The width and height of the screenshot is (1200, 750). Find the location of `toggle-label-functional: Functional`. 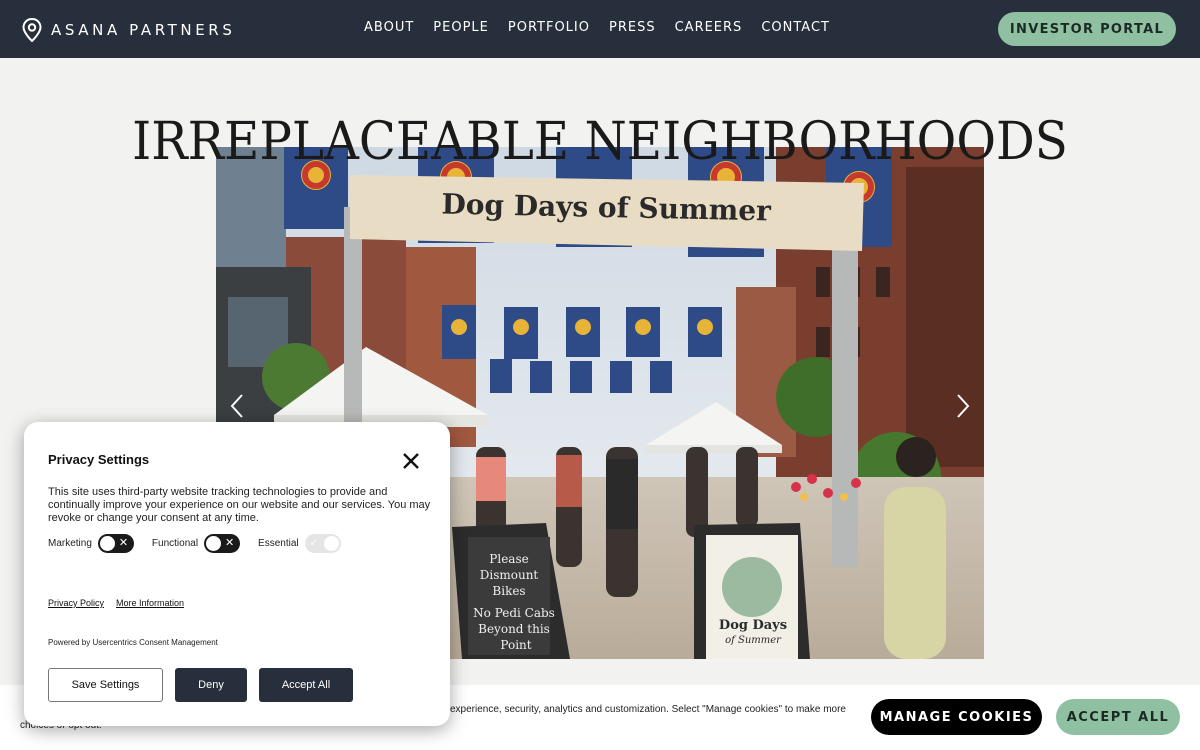

toggle-label-functional: Functional is located at coordinates (175, 543).